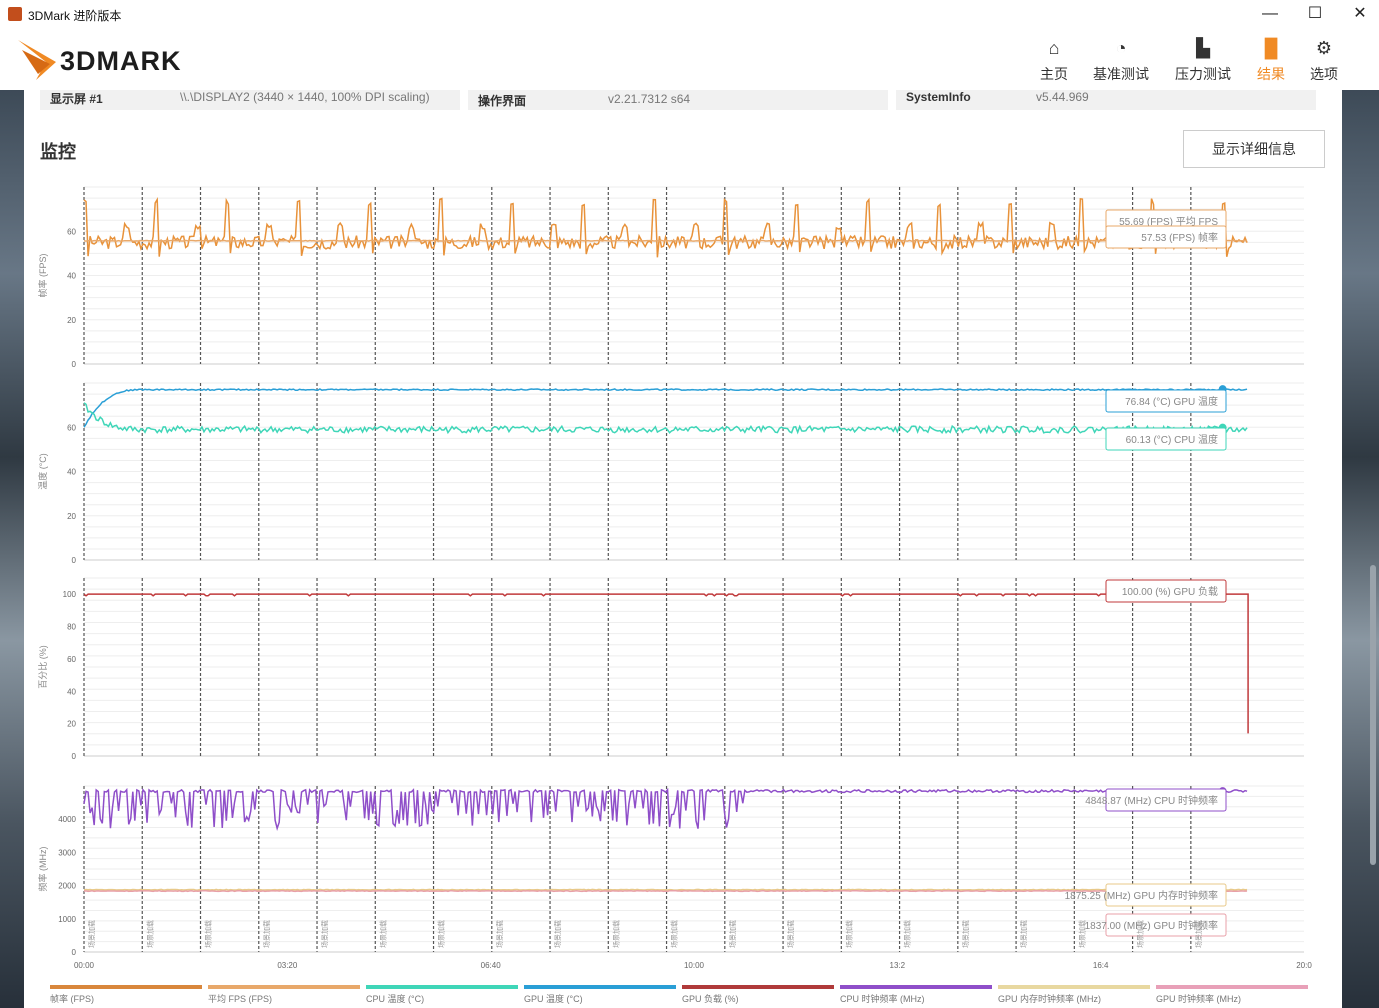  What do you see at coordinates (72, 999) in the screenshot?
I see `legend-label: 帧率 (FPS)` at bounding box center [72, 999].